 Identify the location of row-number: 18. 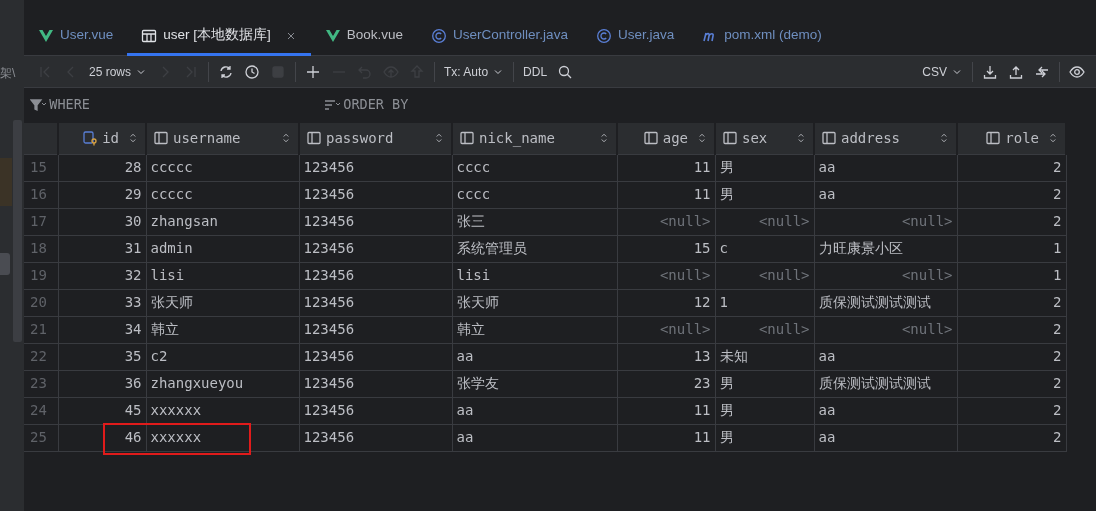
(41, 248).